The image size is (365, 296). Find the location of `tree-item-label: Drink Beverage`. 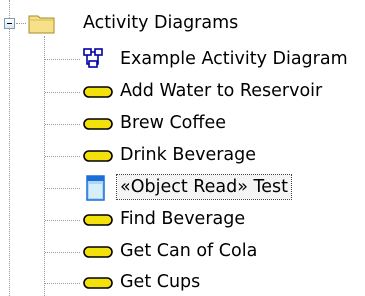

tree-item-label: Drink Beverage is located at coordinates (188, 155).